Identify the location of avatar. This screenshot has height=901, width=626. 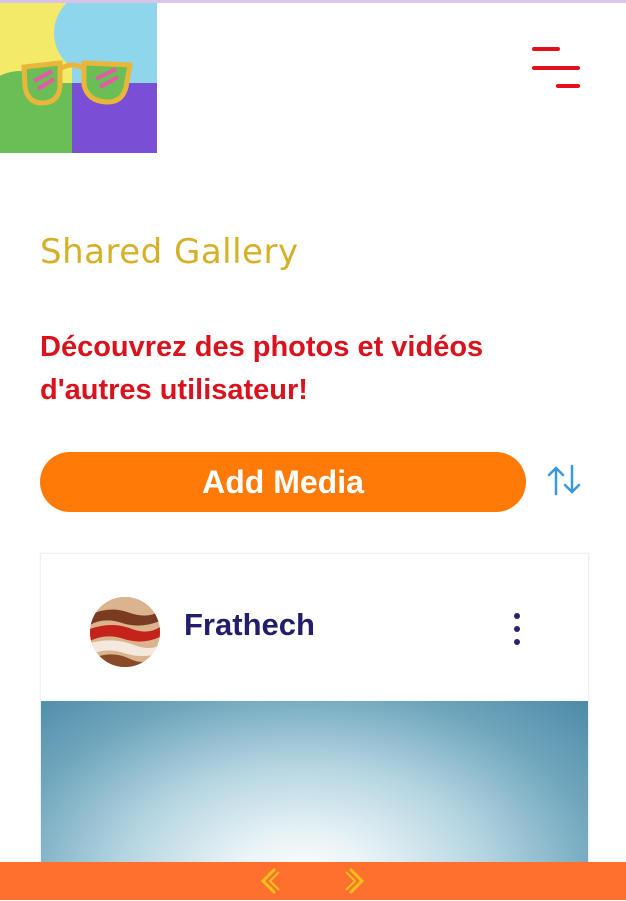
(125, 632).